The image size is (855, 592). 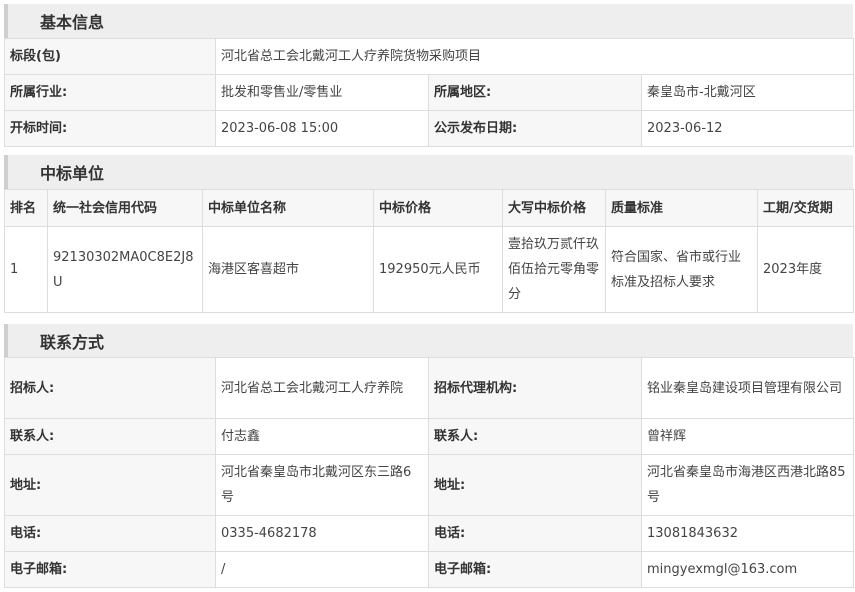 I want to click on cell-quality: 符合国家、省市或行业标准及招标人要求, so click(x=681, y=269).